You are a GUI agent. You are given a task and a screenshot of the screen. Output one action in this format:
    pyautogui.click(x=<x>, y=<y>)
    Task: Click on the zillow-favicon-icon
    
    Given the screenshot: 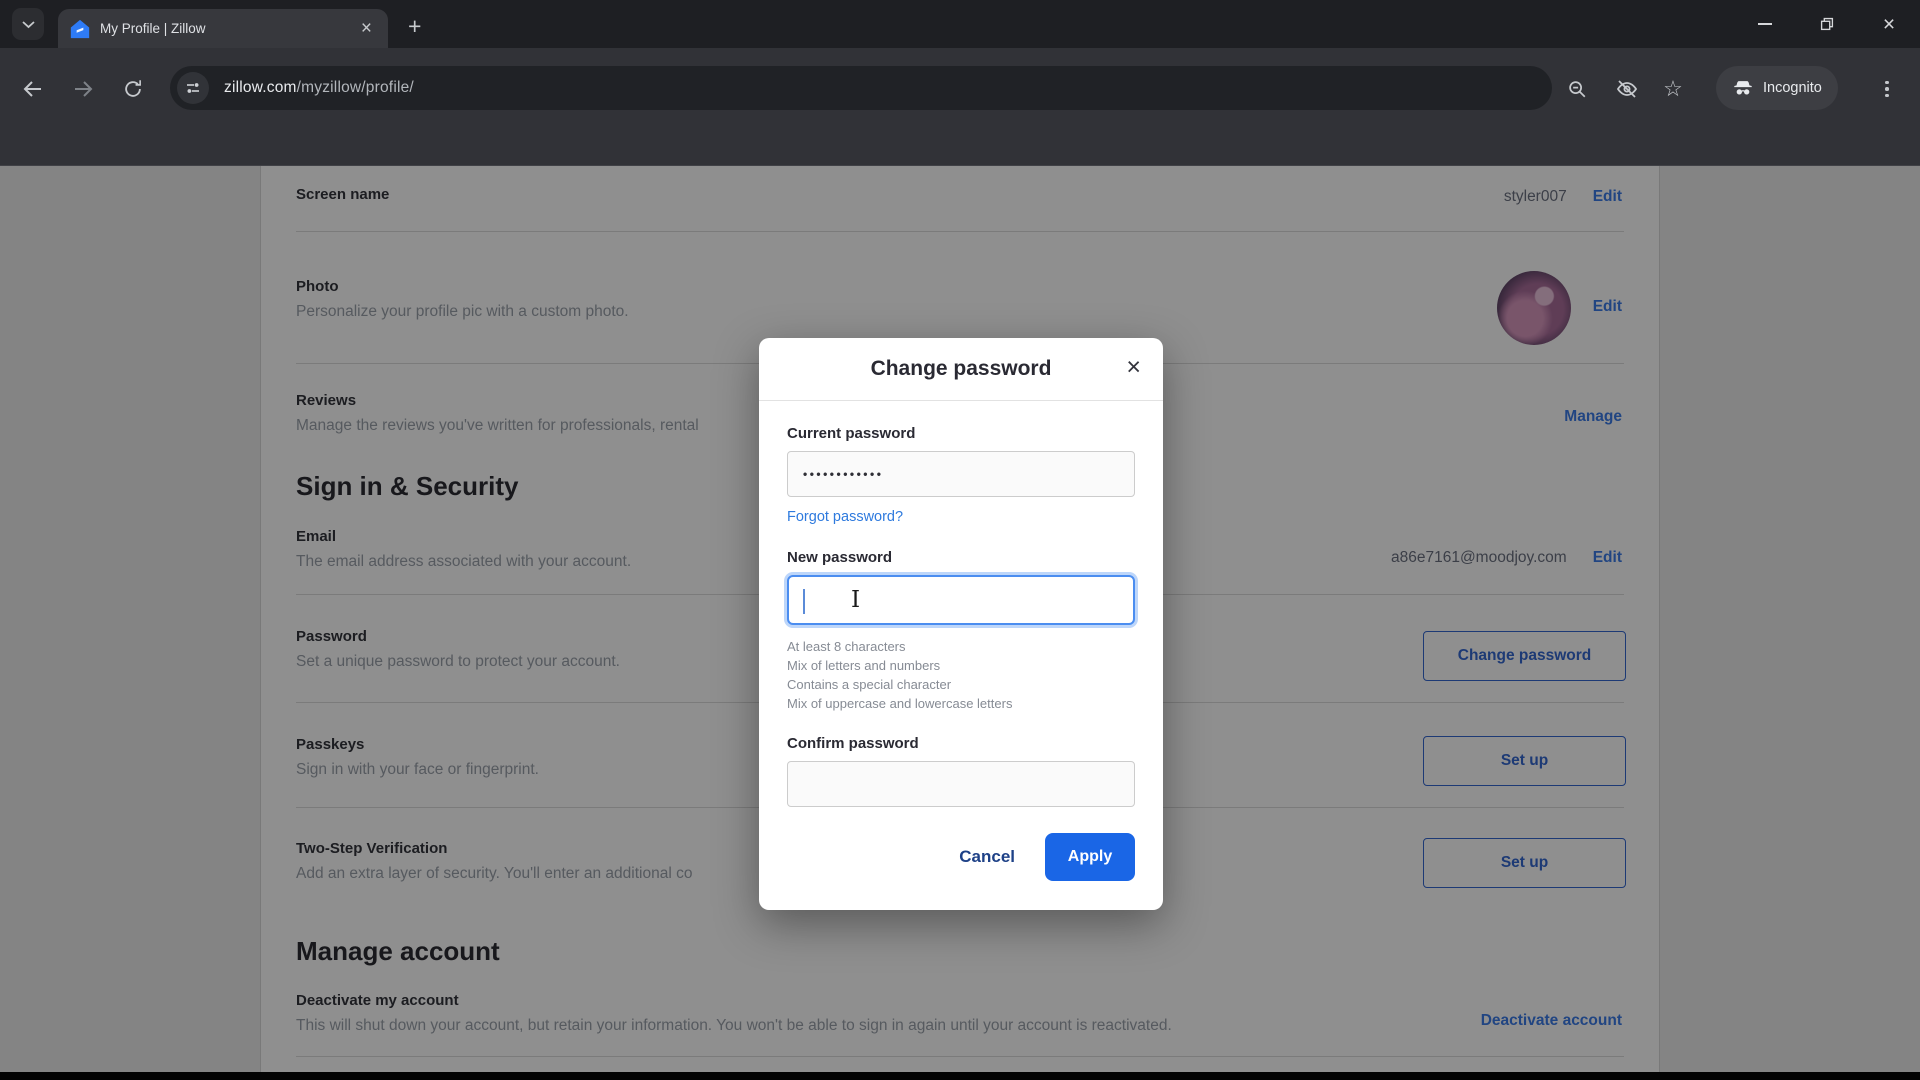 What is the action you would take?
    pyautogui.click(x=80, y=29)
    